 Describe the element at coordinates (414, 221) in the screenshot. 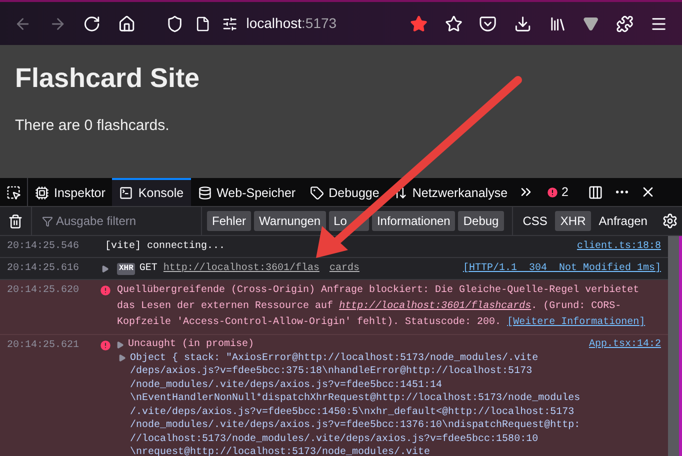

I see `log-level-filter: Informationen` at that location.